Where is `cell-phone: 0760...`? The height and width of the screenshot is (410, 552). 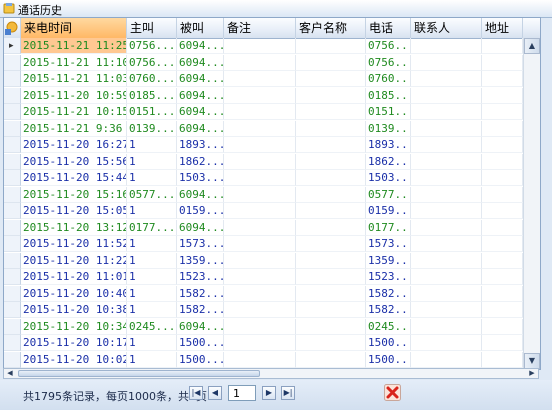
cell-phone: 0760... is located at coordinates (388, 79).